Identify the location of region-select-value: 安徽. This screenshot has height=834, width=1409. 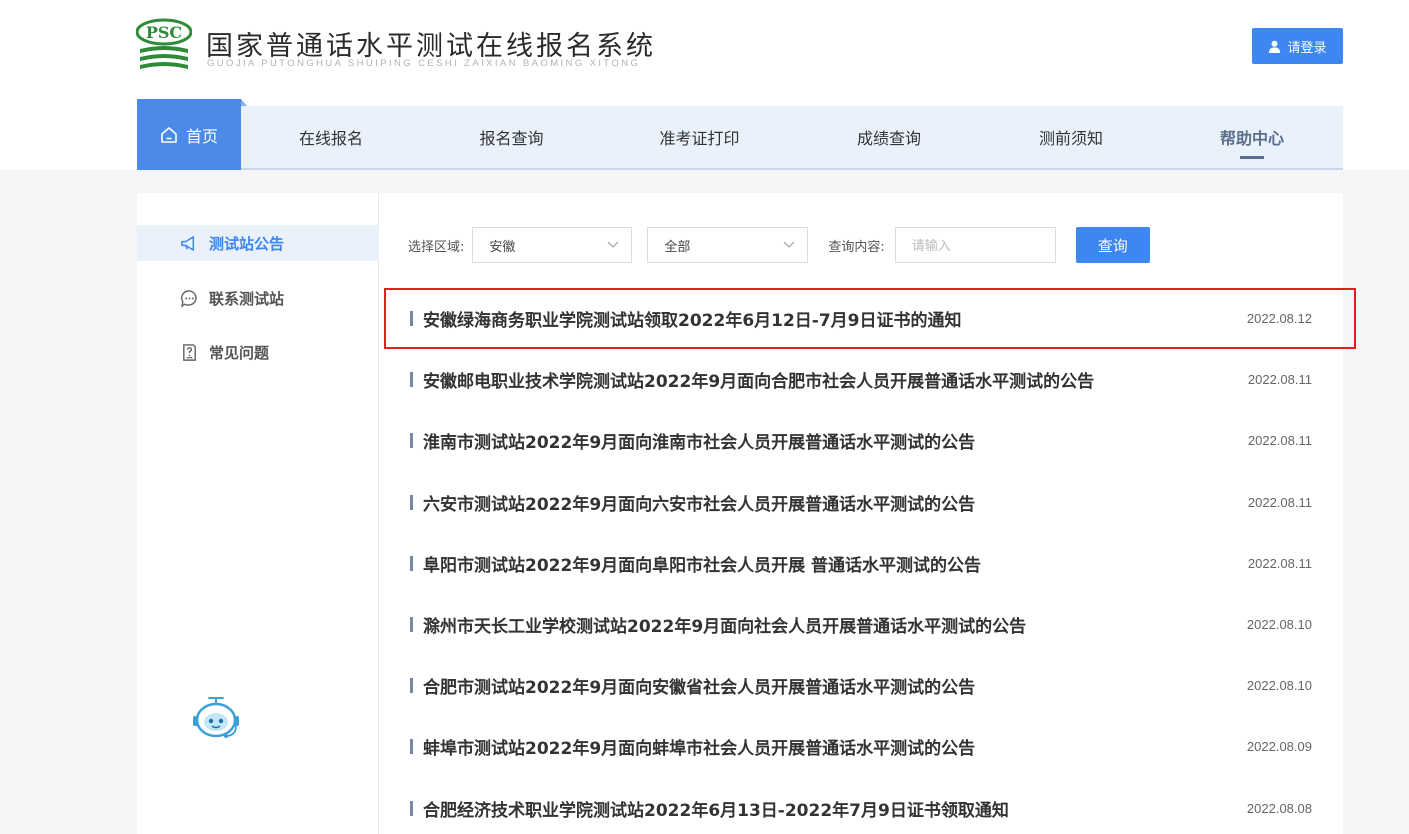
(502, 247).